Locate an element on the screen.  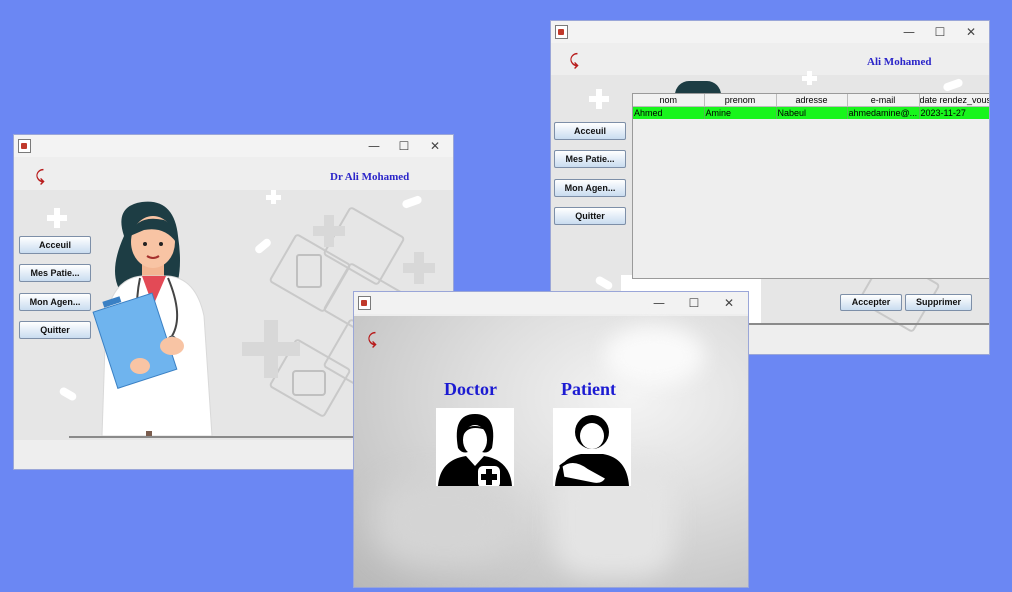
delete-button: Supprimer is located at coordinates (938, 302).